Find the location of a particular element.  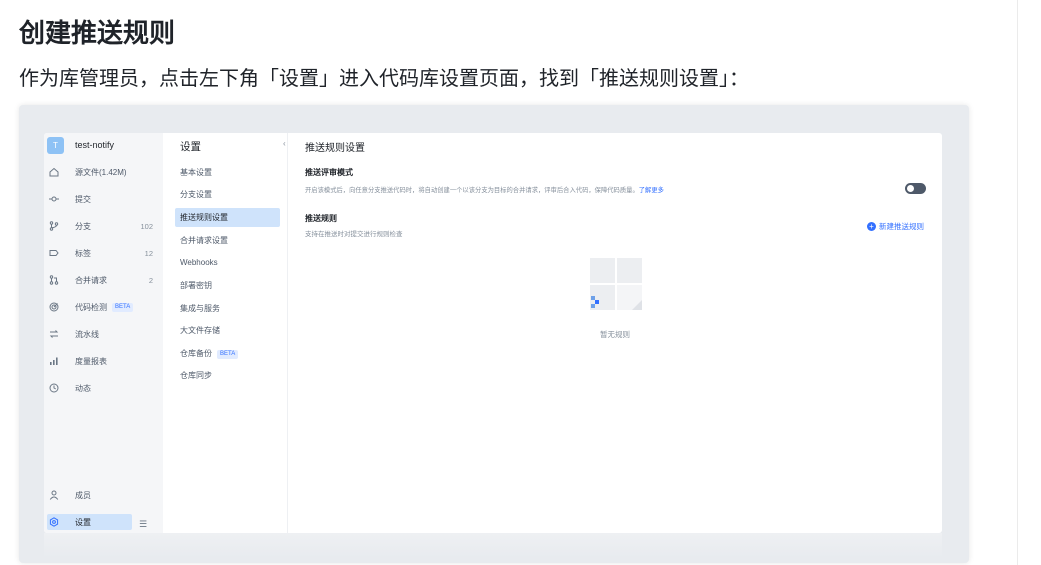

new-push-rule-label: 新建推送规则 is located at coordinates (901, 226).